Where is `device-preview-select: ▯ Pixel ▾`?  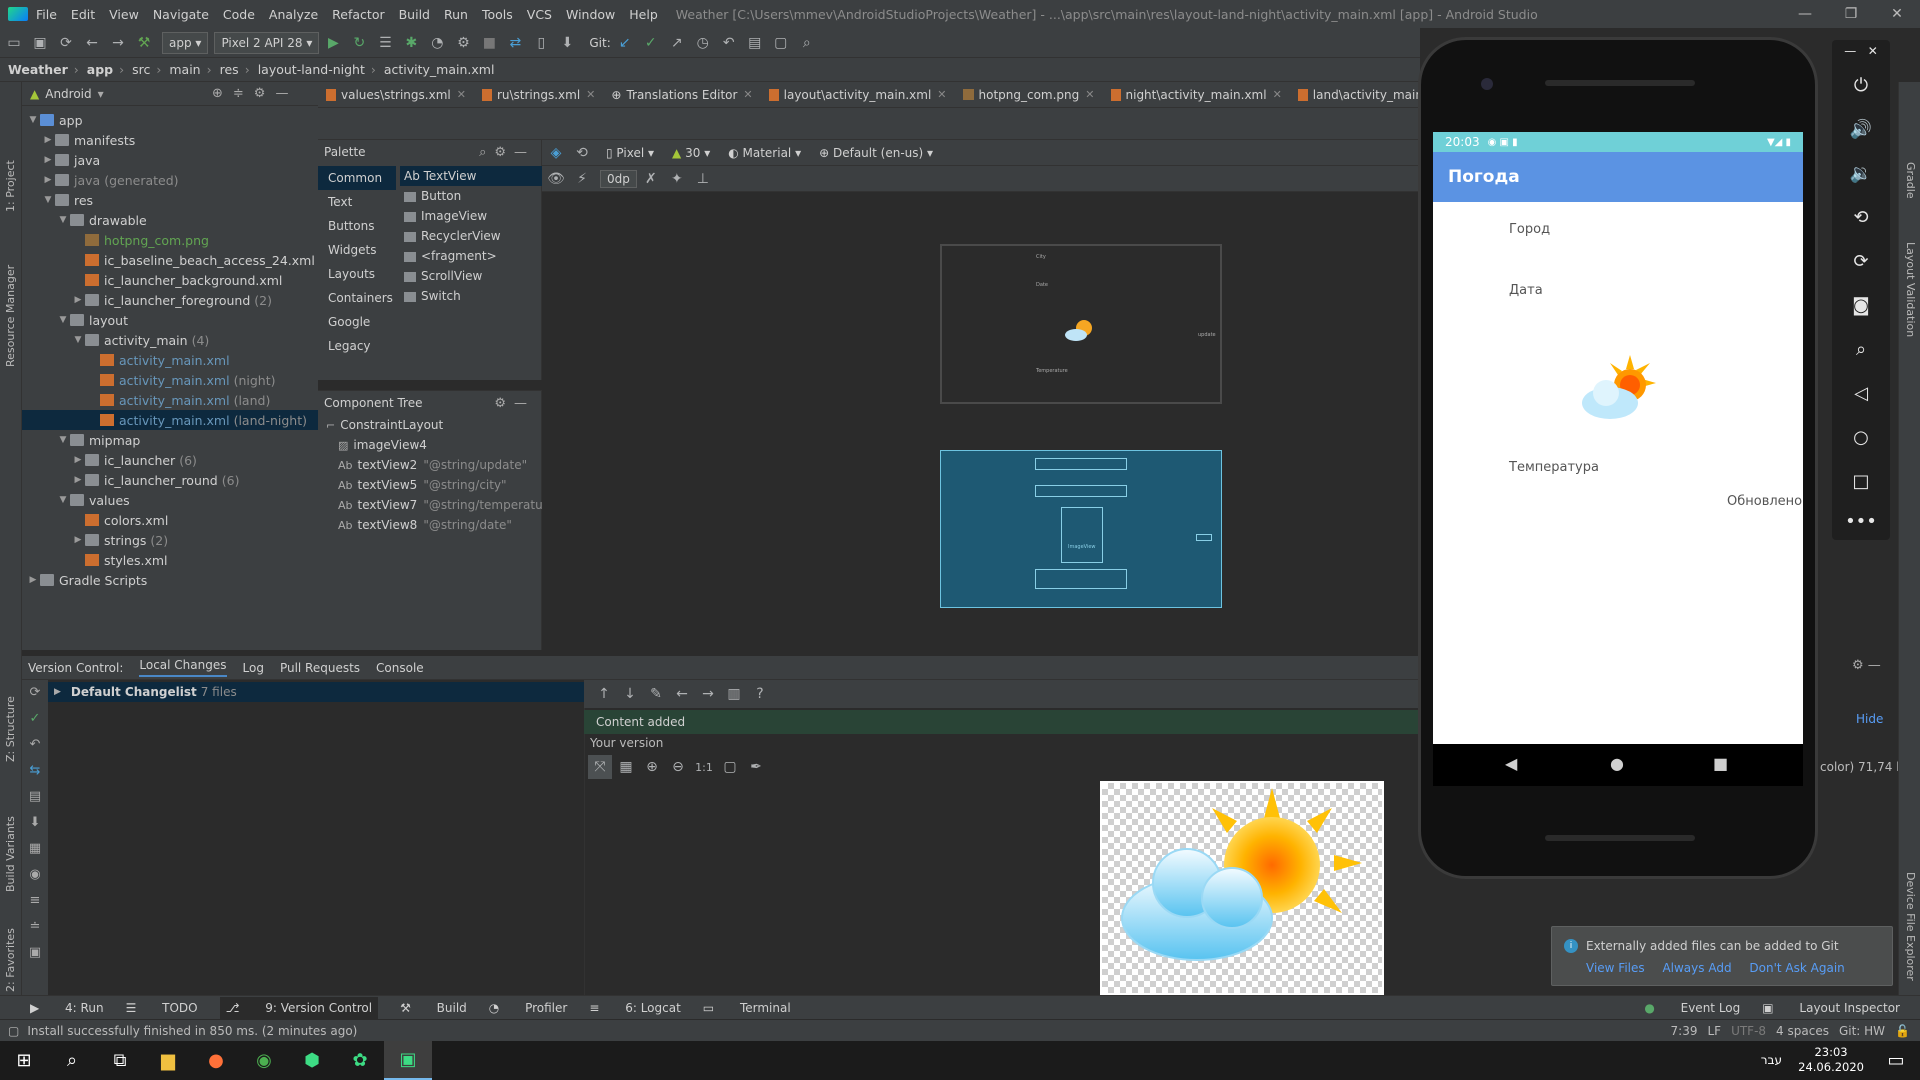 device-preview-select: ▯ Pixel ▾ is located at coordinates (630, 153).